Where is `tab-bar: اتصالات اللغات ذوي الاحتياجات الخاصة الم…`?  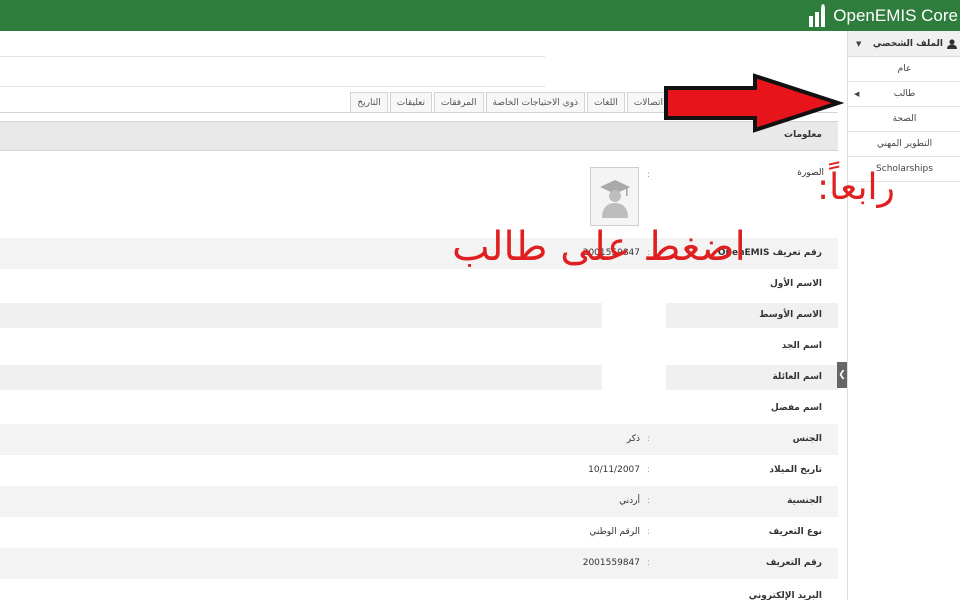
tab-bar: اتصالات اللغات ذوي الاحتياجات الخاصة الم… is located at coordinates (510, 102).